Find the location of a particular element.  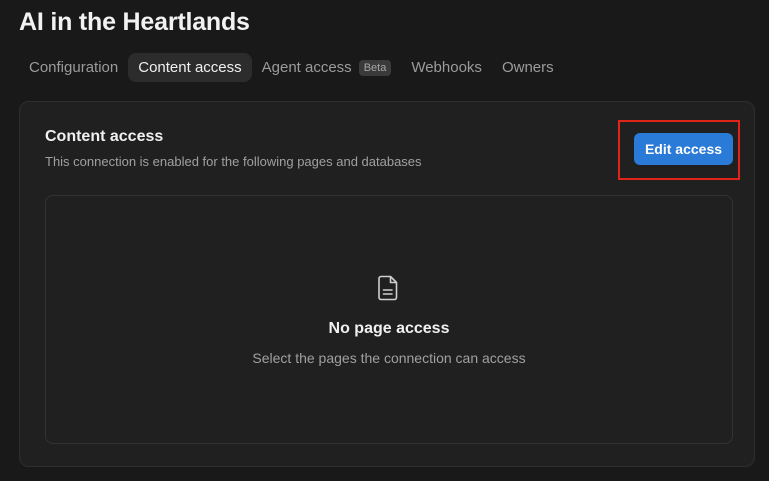

tab-agent-access: Agent access Beta is located at coordinates (327, 67).